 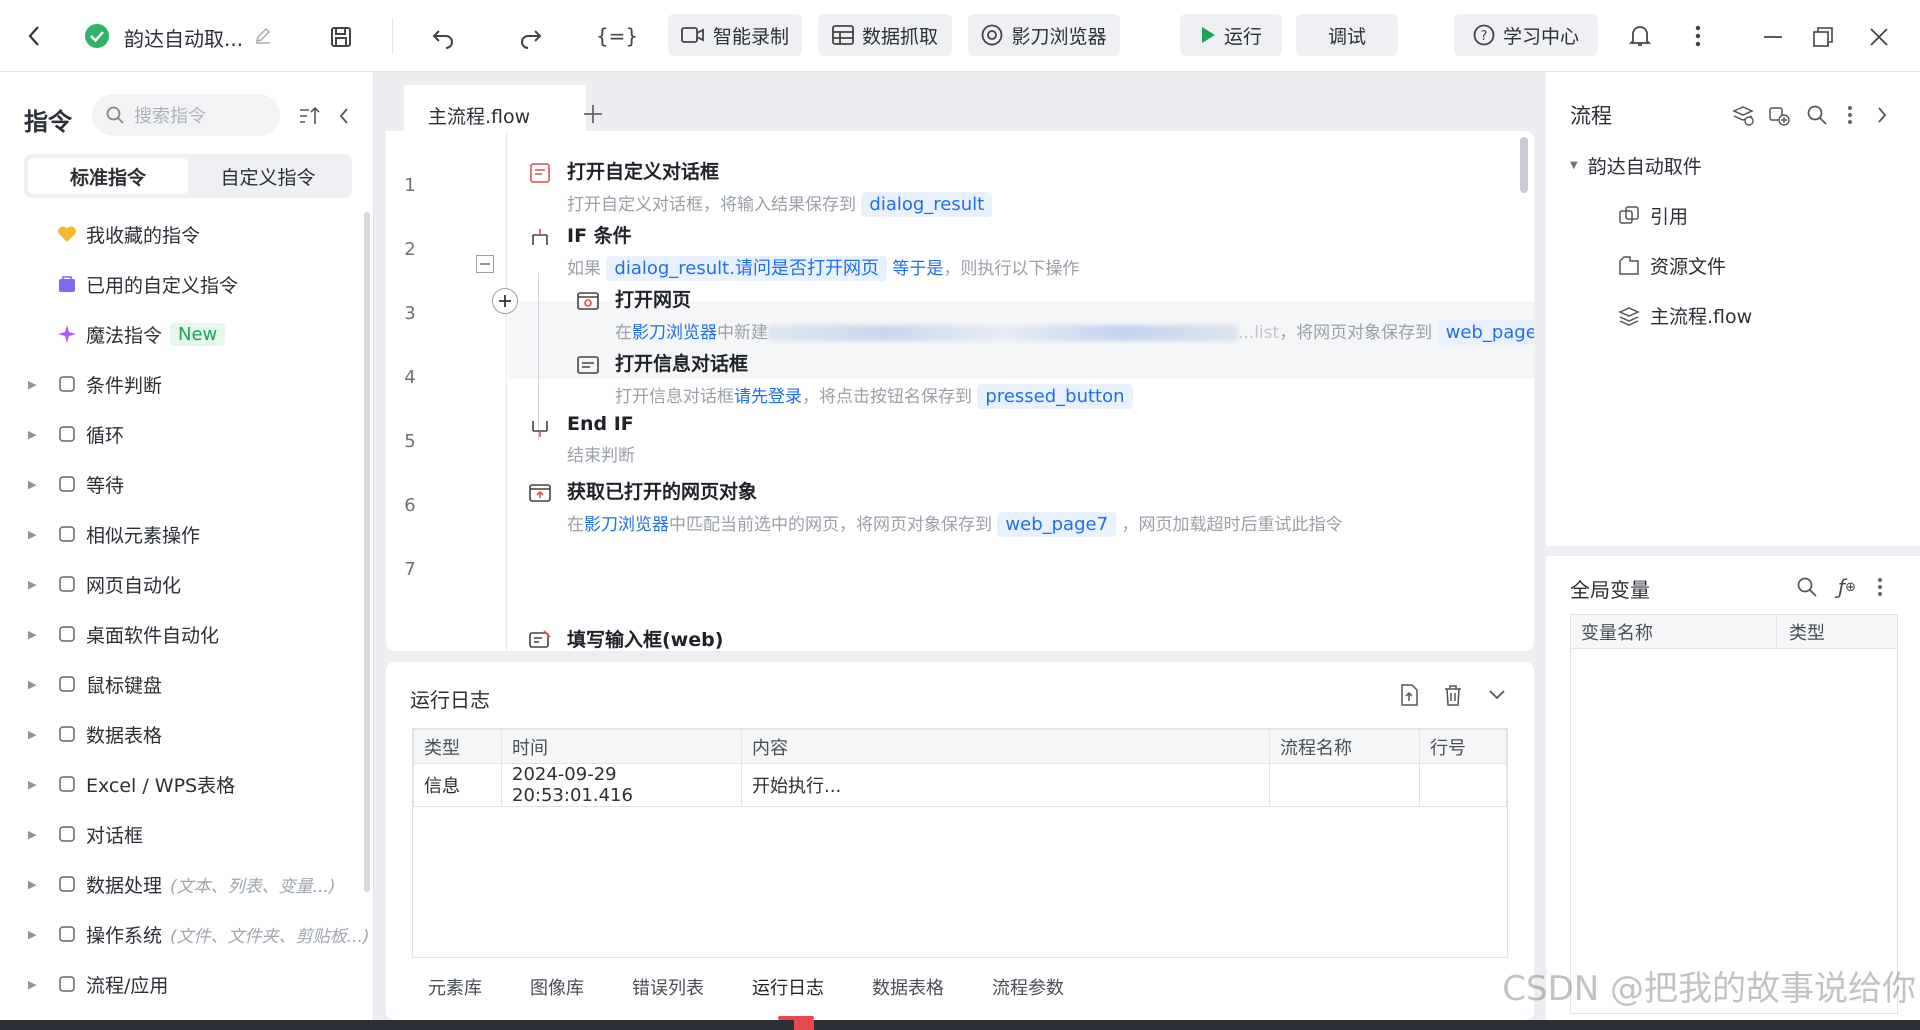 I want to click on sidebar-item: ▶ 条件判断, so click(x=95, y=384).